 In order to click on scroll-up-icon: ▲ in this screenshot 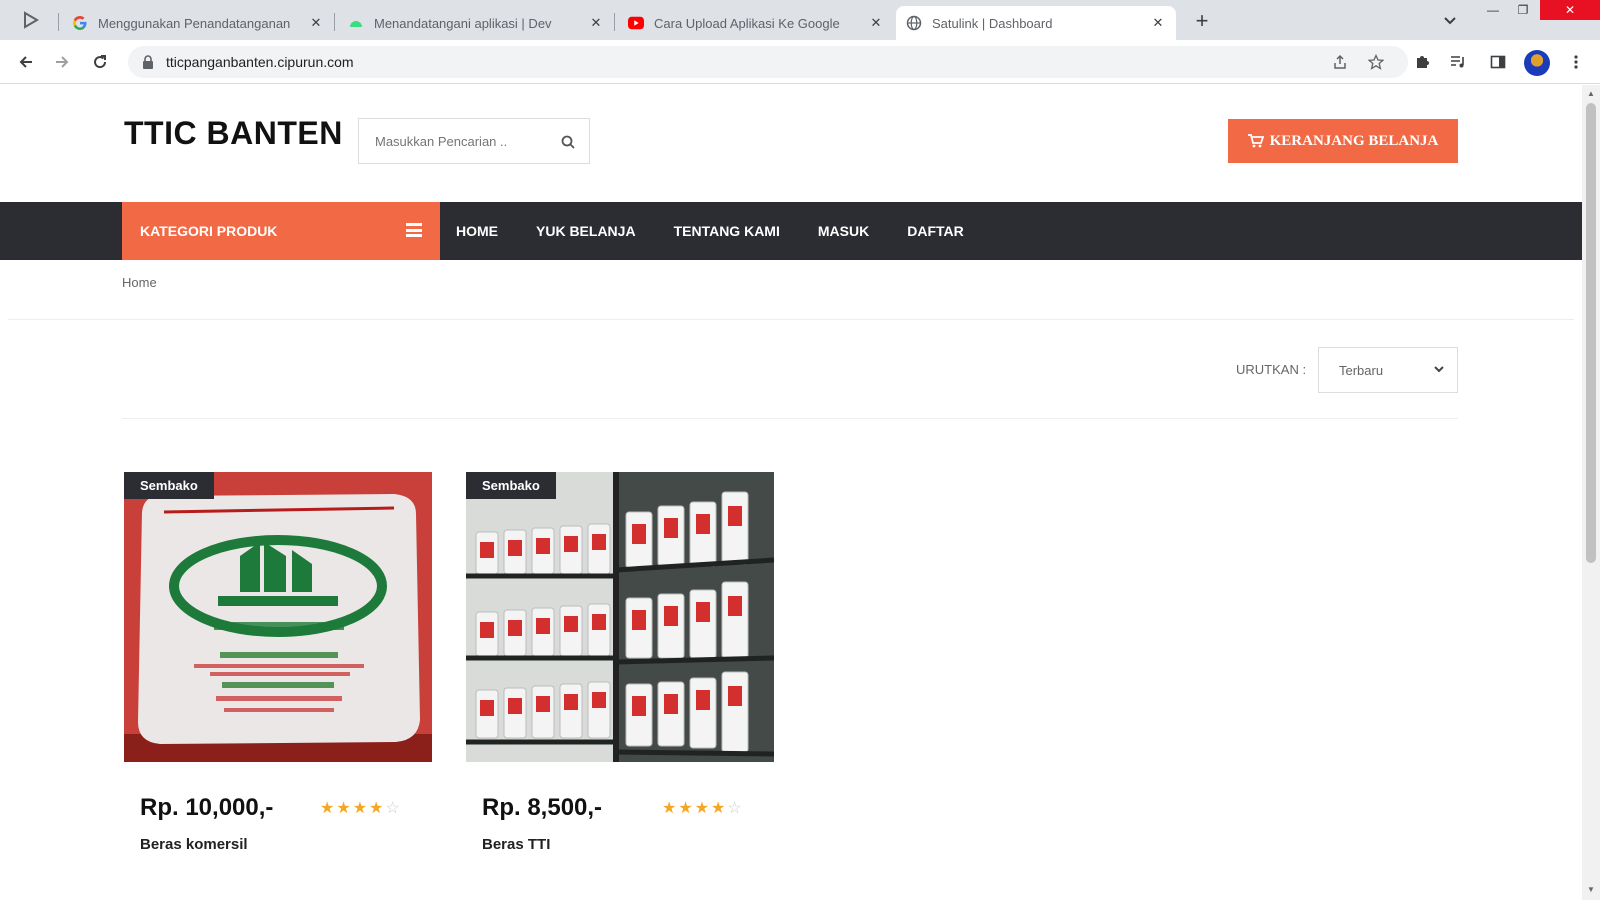, I will do `click(1591, 94)`.